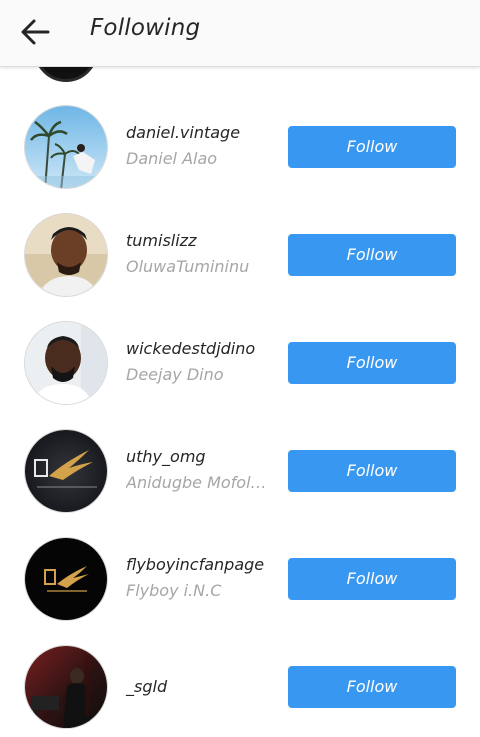  Describe the element at coordinates (201, 482) in the screenshot. I see `full-name: Anidugbe Mofoluwaso` at that location.